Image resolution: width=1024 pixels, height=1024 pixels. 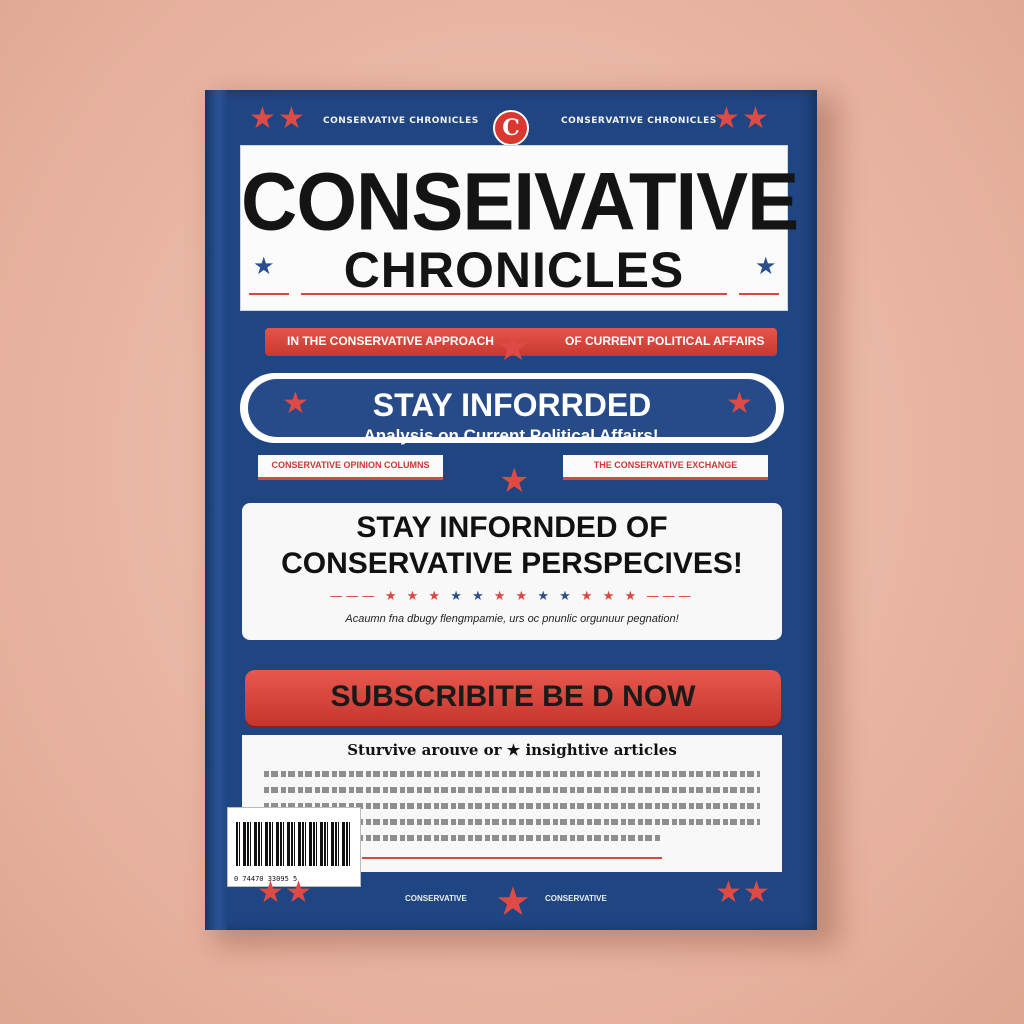 What do you see at coordinates (401, 121) in the screenshot?
I see `top-left-text: CONSERVATIVE CHRONICLES` at bounding box center [401, 121].